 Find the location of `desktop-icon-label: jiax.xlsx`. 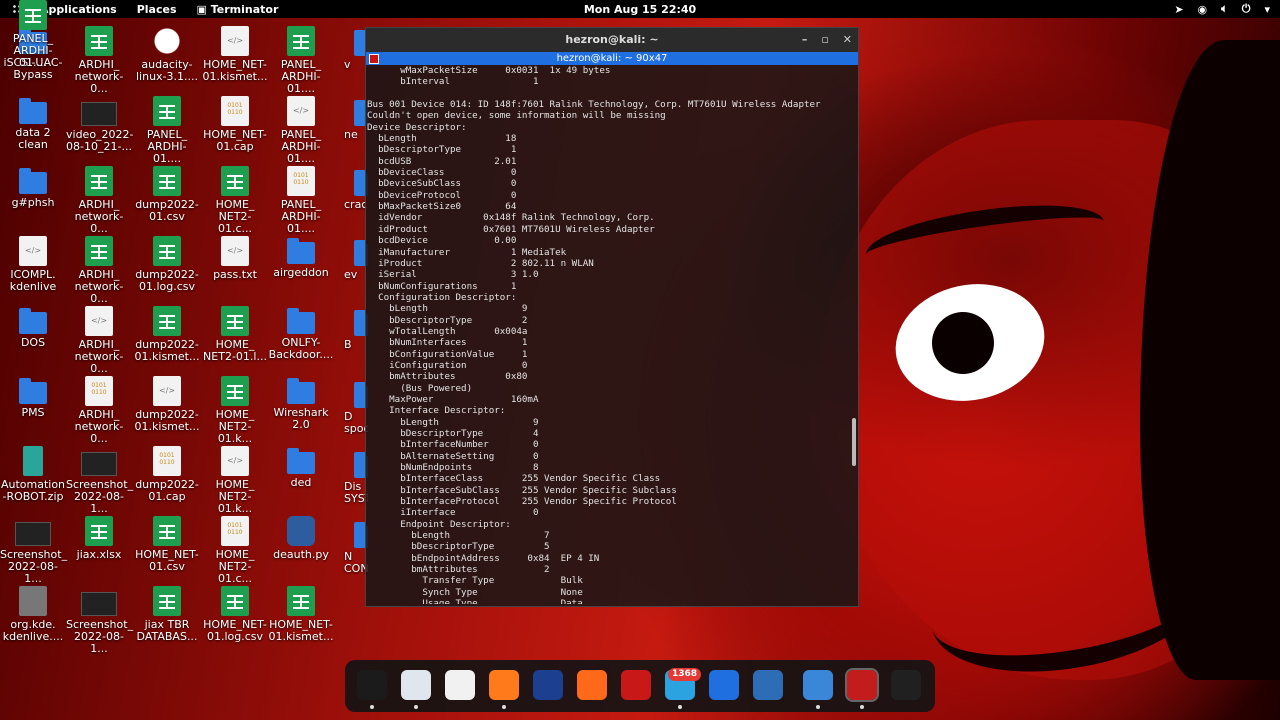

desktop-icon-label: jiax.xlsx is located at coordinates (99, 554).